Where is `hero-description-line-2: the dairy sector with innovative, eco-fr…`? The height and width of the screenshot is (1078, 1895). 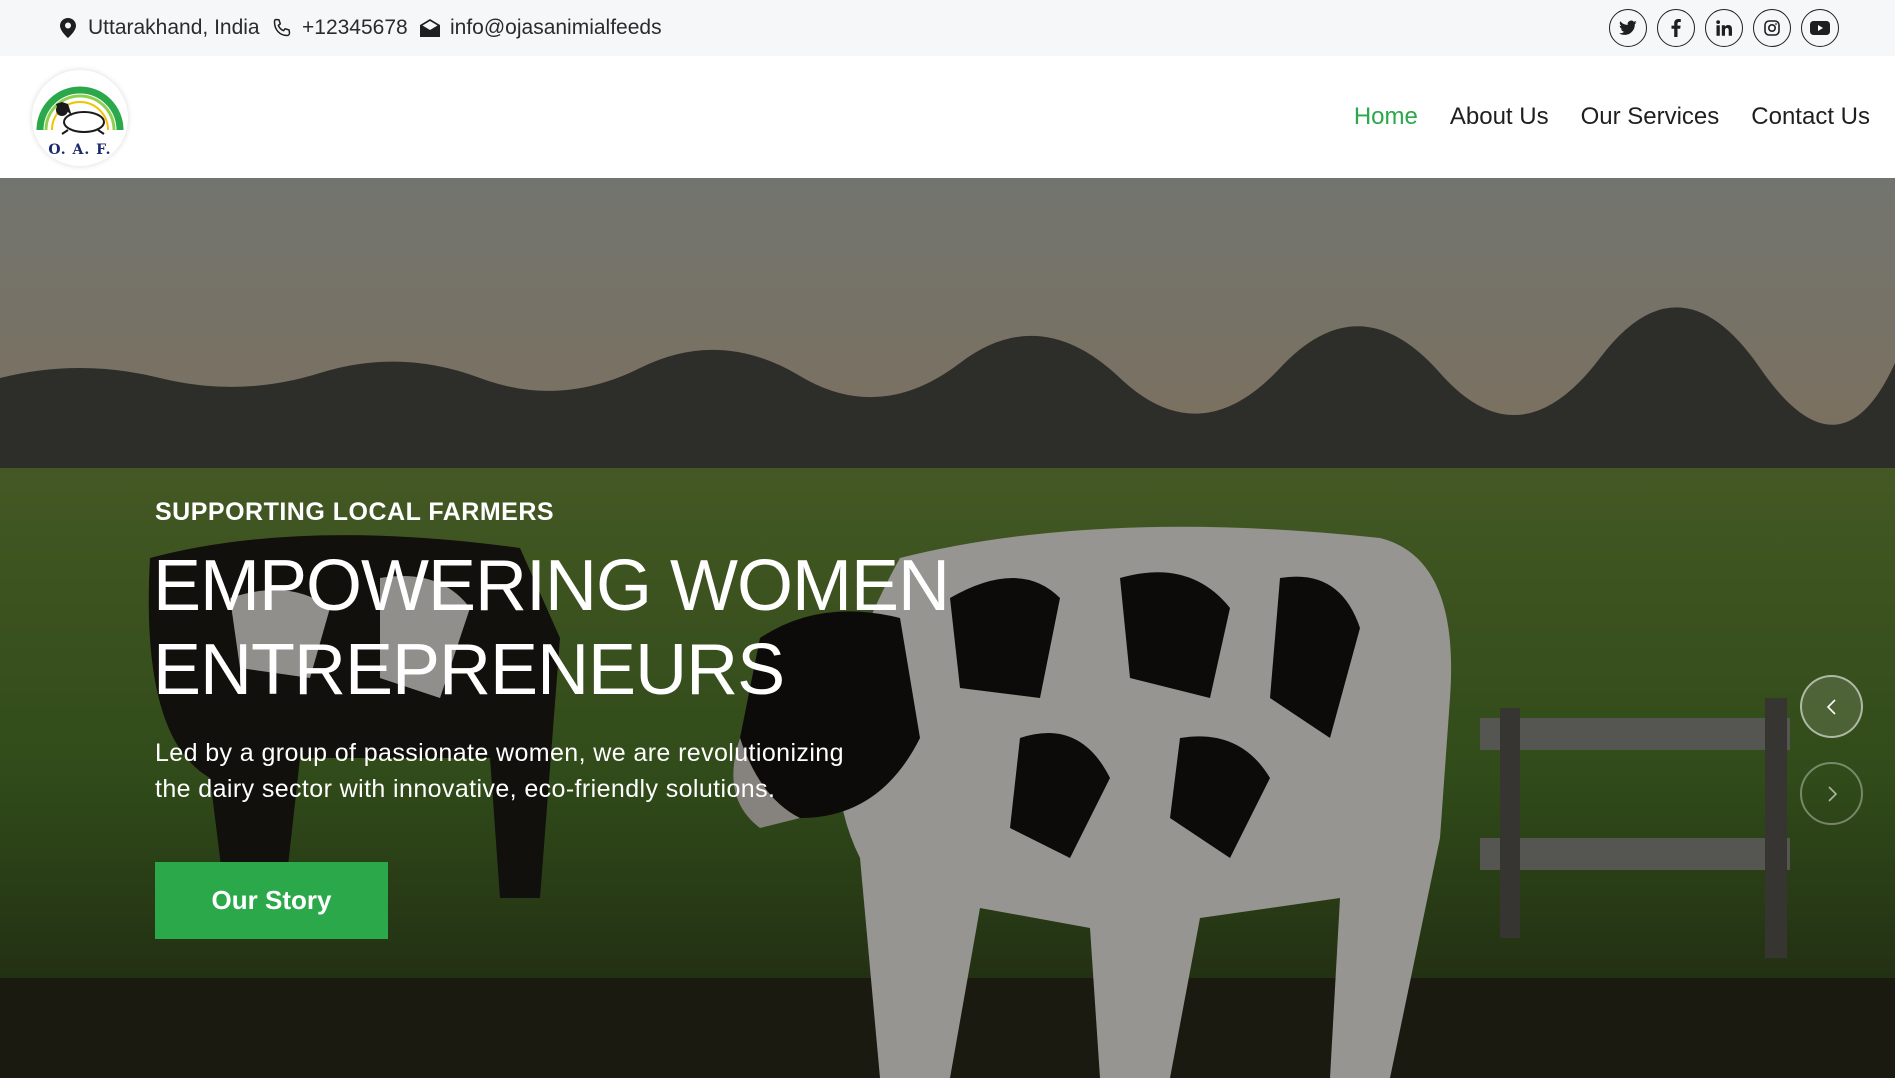
hero-description-line-2: the dairy sector with innovative, eco-fr… is located at coordinates (465, 789).